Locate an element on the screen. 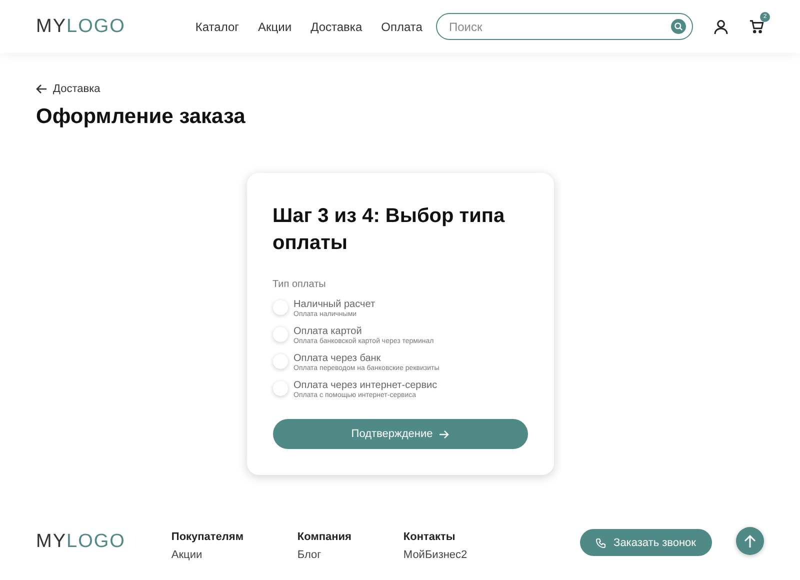 The height and width of the screenshot is (580, 800). footer-heading: Покупателям is located at coordinates (207, 537).